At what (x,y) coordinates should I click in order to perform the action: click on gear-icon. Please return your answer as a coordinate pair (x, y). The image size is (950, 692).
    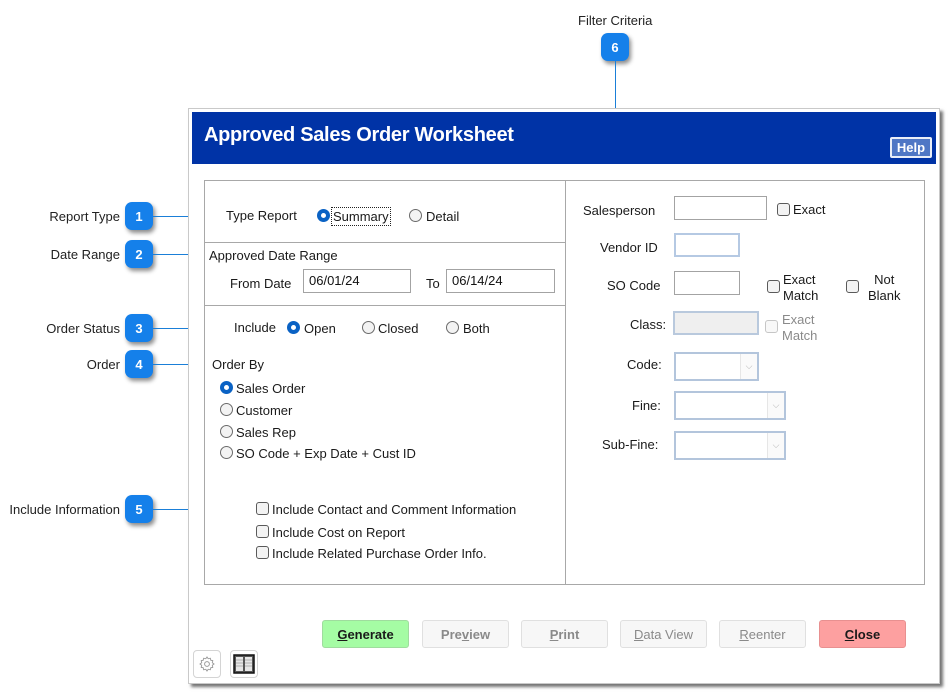
    Looking at the image, I should click on (207, 664).